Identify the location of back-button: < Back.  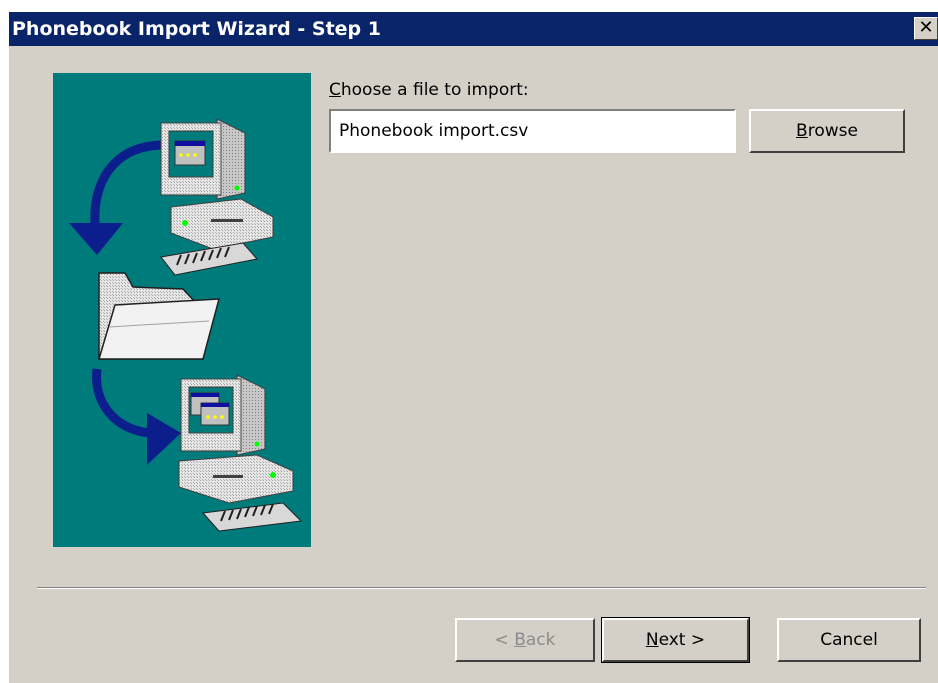
(525, 640).